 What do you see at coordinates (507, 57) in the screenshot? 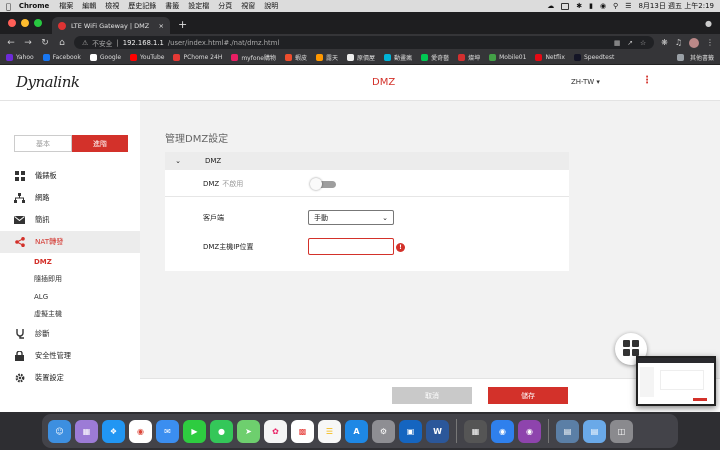
I see `bookmark-mobile01: Mobile01` at bounding box center [507, 57].